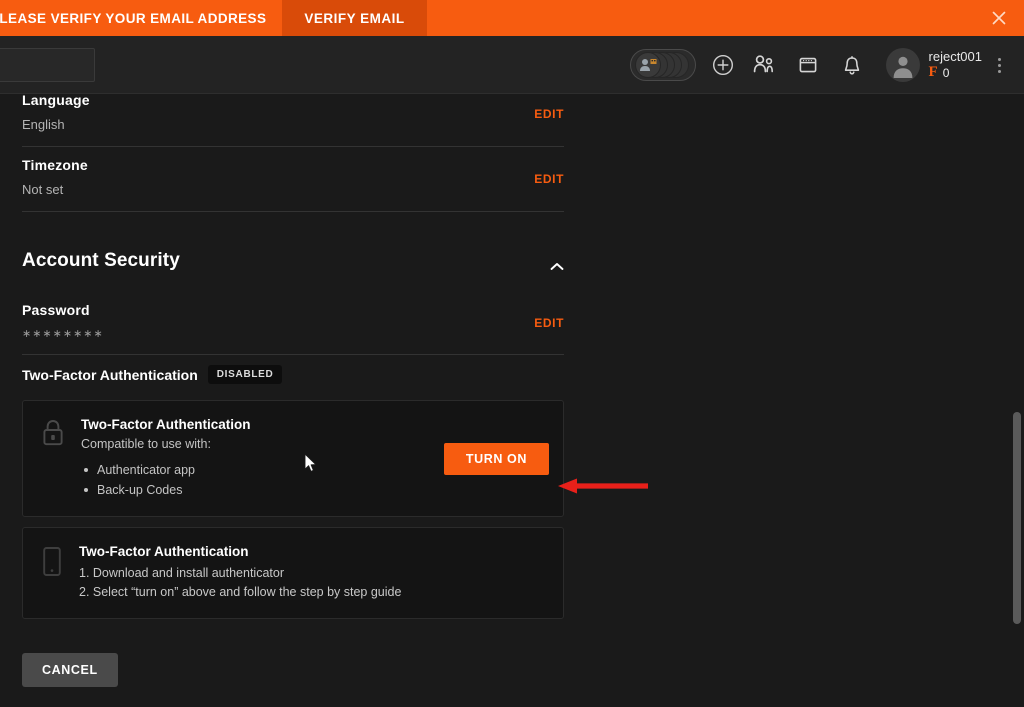  What do you see at coordinates (549, 114) in the screenshot?
I see `edit-language-link: EDIT` at bounding box center [549, 114].